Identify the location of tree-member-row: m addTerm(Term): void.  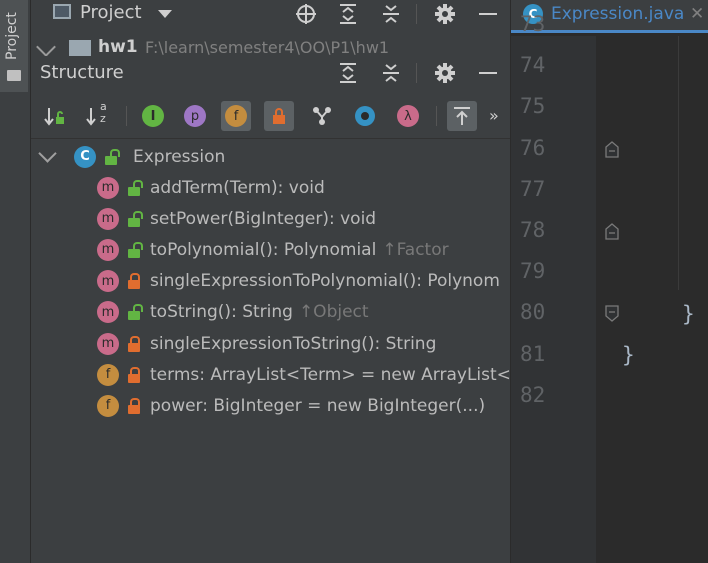
(270, 187).